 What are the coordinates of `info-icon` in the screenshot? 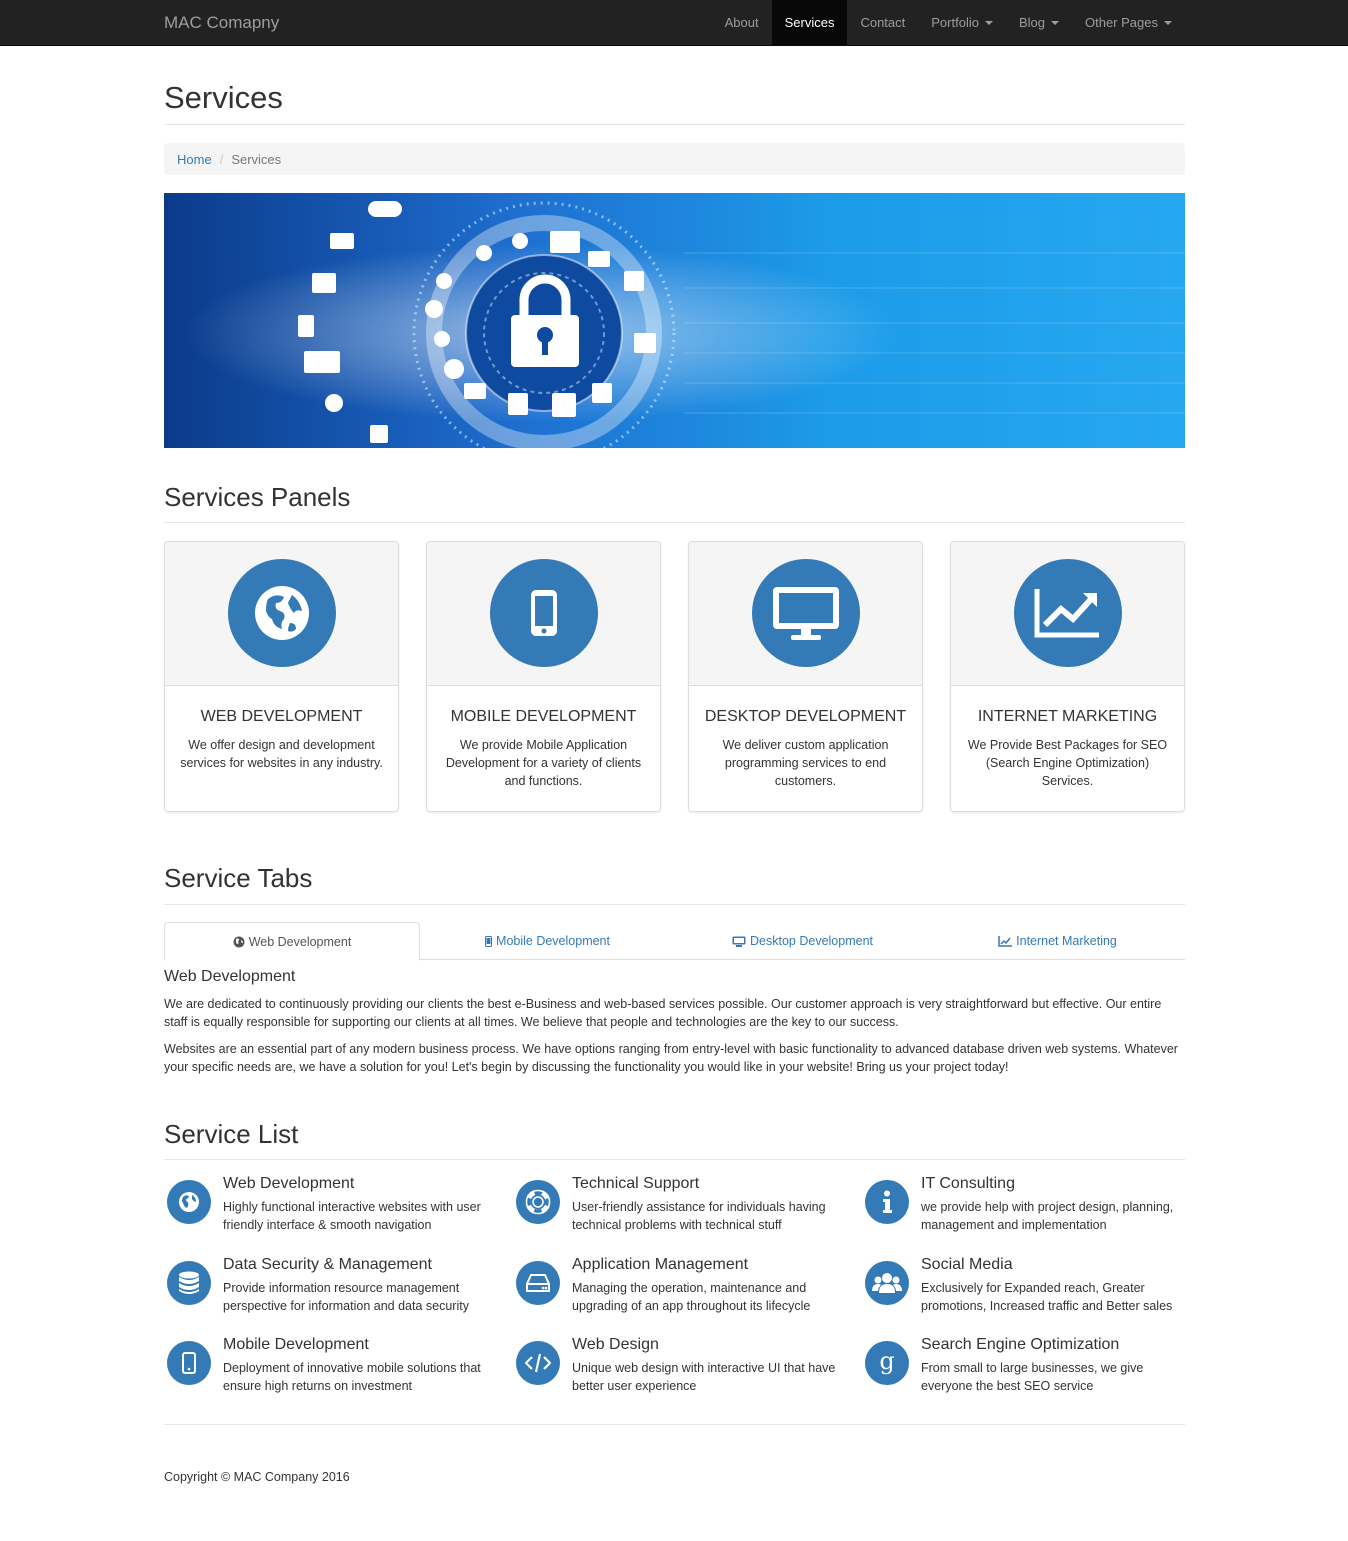 It's located at (887, 1202).